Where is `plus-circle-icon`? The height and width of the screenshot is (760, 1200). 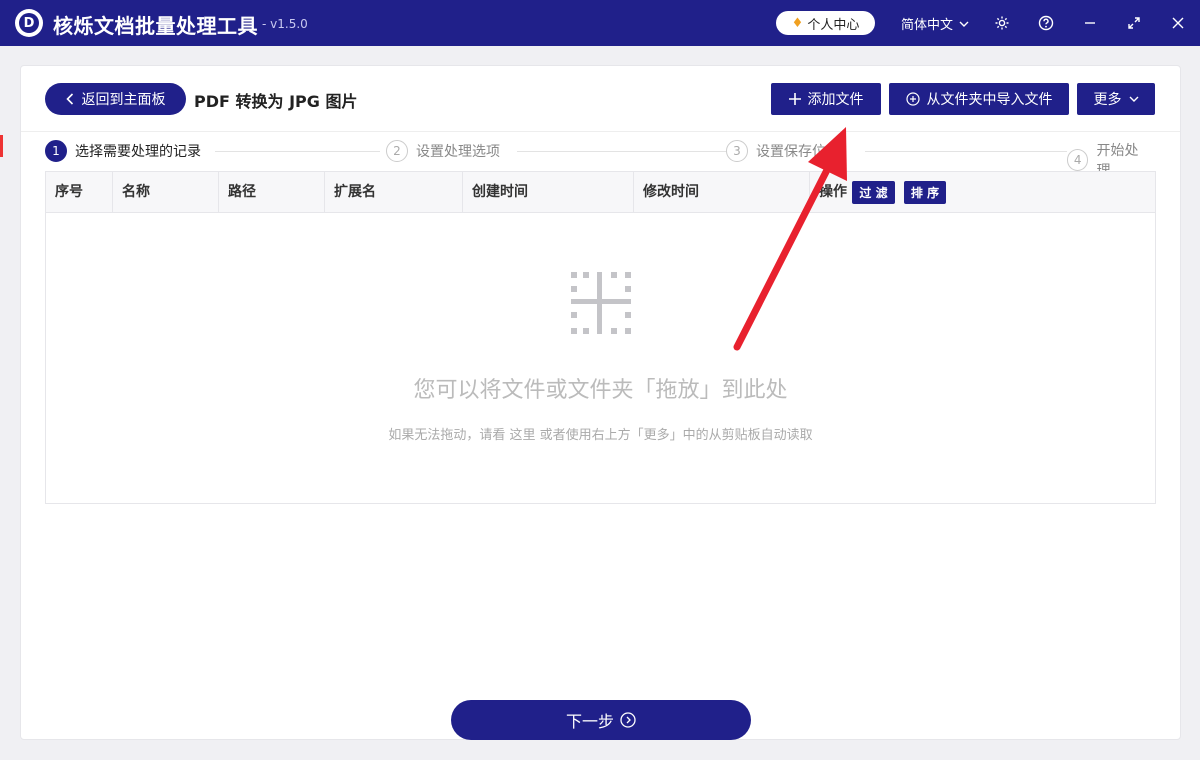
plus-circle-icon is located at coordinates (912, 99).